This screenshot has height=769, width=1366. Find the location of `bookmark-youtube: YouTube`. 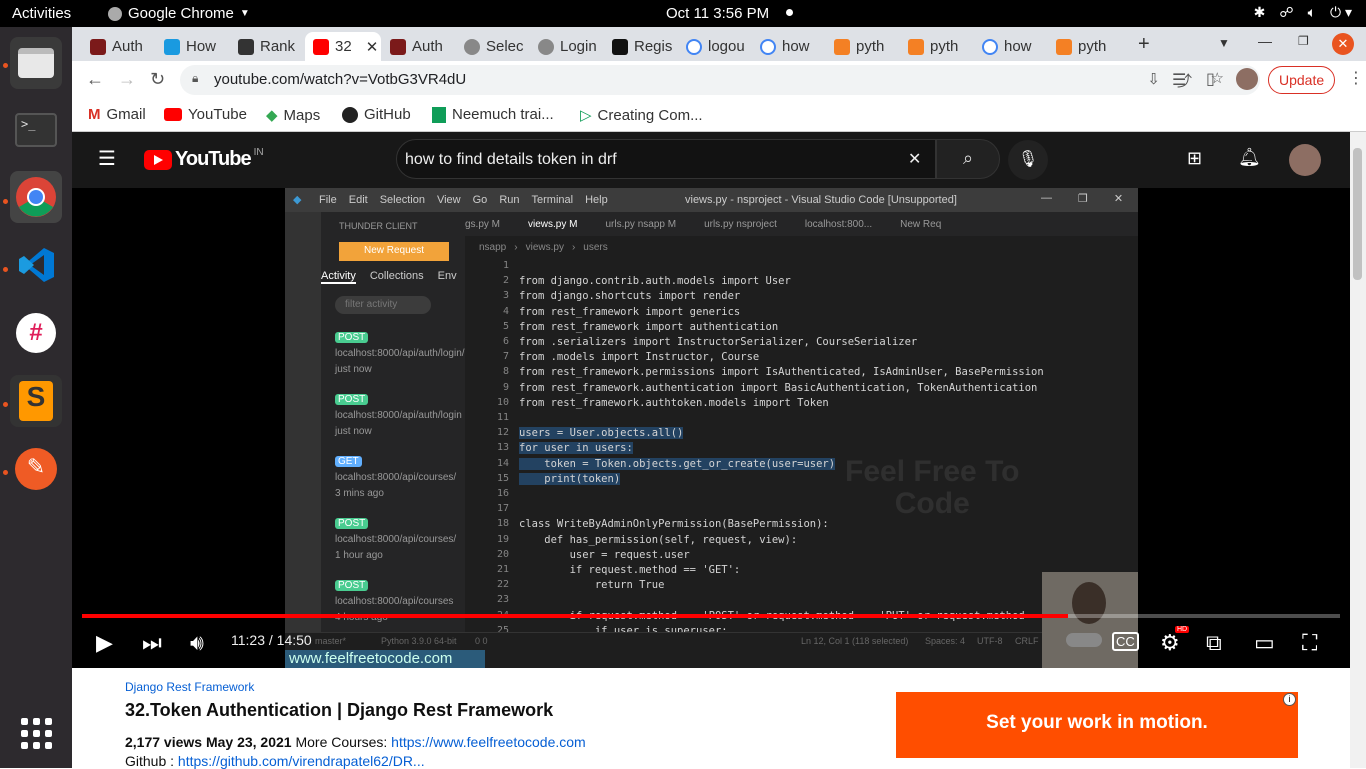

bookmark-youtube: YouTube is located at coordinates (205, 114).